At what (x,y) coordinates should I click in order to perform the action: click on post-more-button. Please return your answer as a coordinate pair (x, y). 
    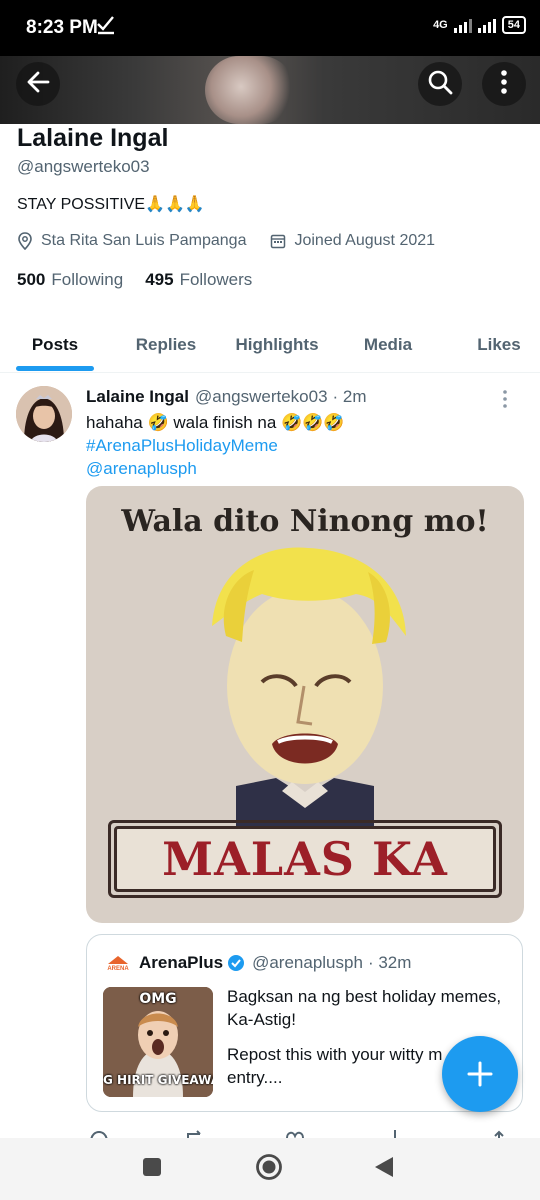
    Looking at the image, I should click on (505, 401).